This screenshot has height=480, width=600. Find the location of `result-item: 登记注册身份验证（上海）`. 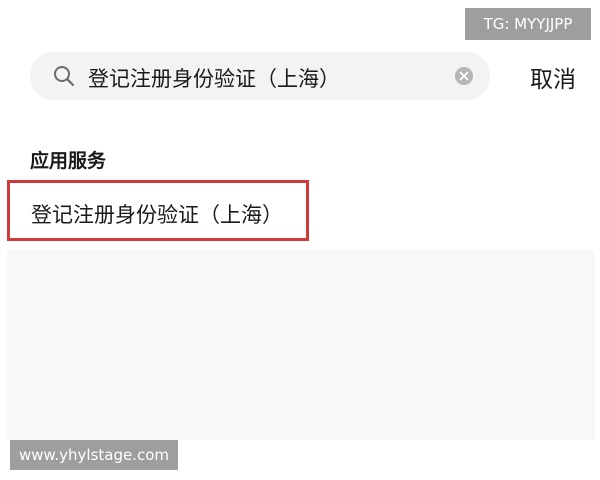

result-item: 登记注册身份验证（上海） is located at coordinates (158, 210).